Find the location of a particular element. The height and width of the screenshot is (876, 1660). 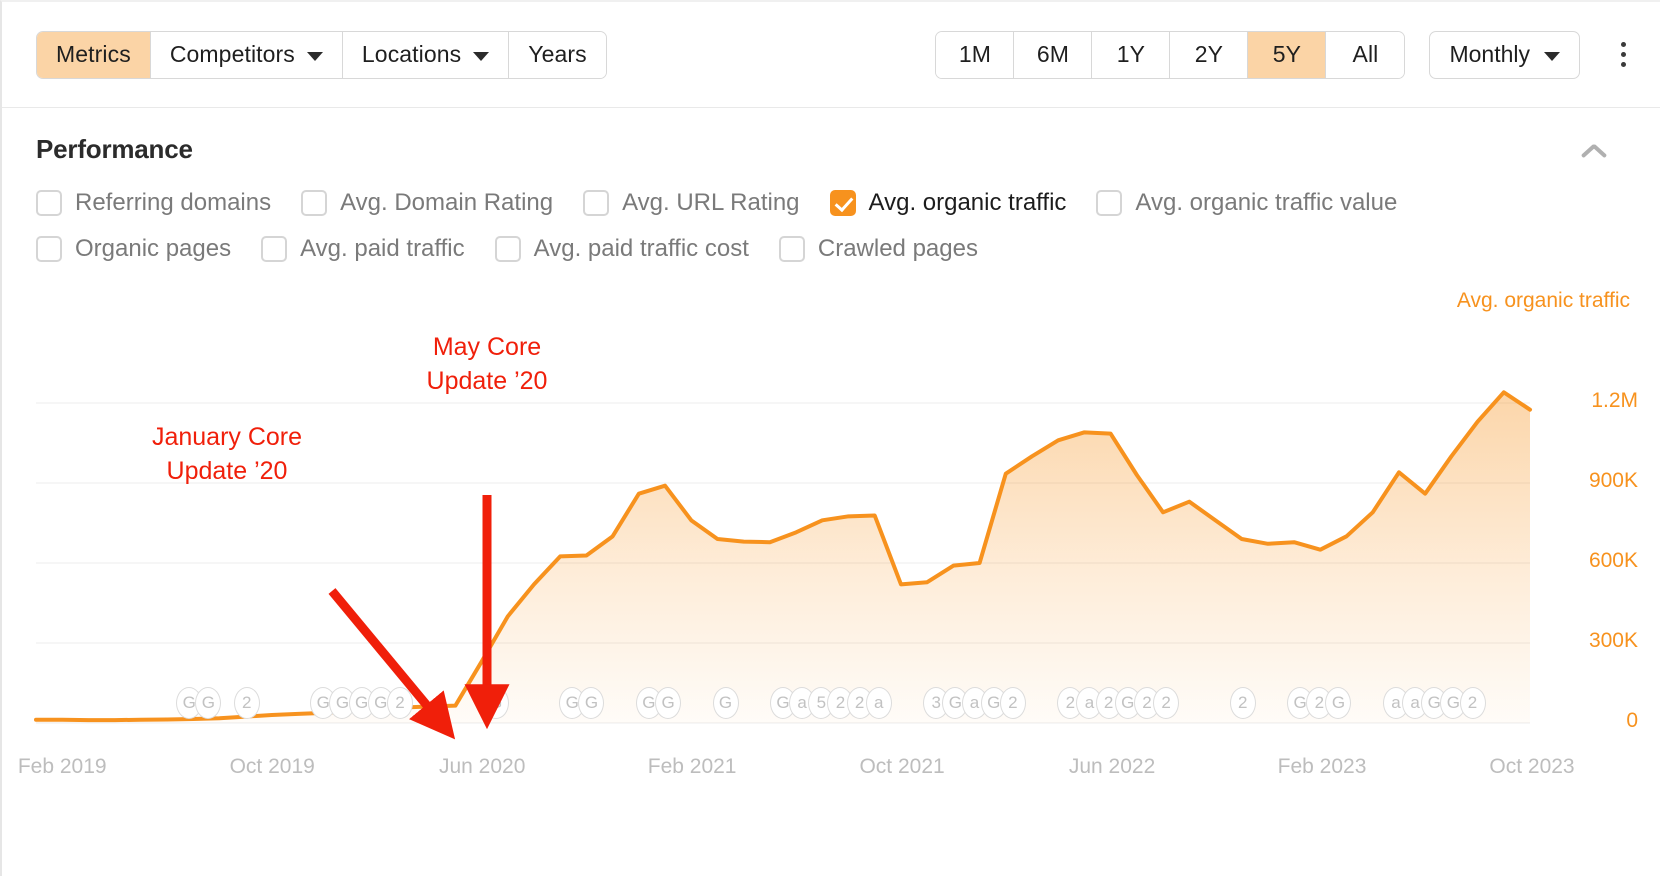

range-2y-label: 2Y is located at coordinates (1209, 54).